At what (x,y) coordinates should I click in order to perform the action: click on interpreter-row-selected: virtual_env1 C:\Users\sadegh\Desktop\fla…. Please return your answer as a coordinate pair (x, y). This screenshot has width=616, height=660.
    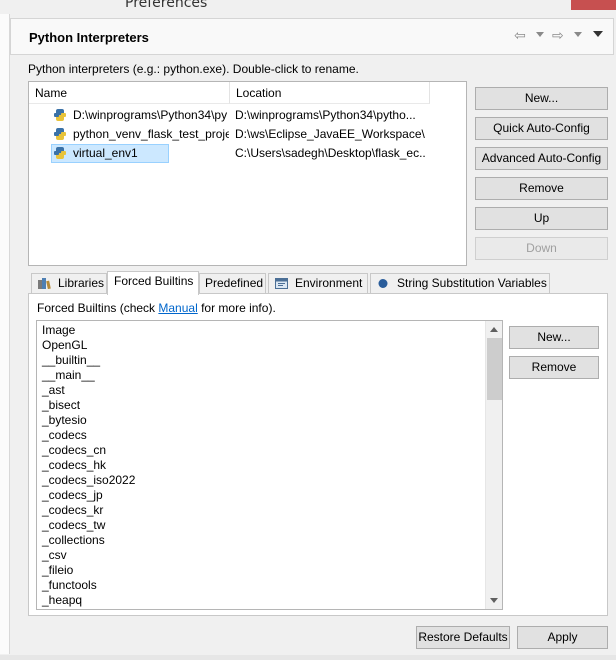
    Looking at the image, I should click on (247, 153).